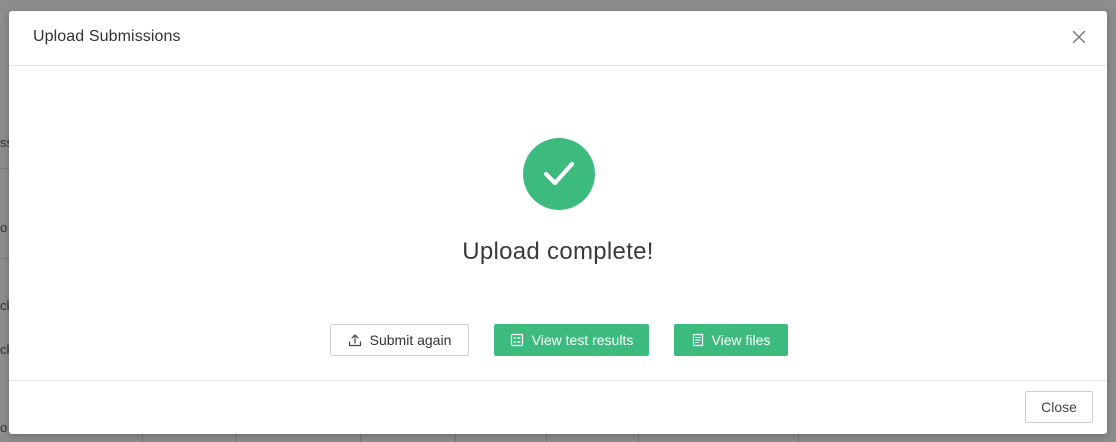 The height and width of the screenshot is (442, 1116). I want to click on view-files-label: View files, so click(741, 340).